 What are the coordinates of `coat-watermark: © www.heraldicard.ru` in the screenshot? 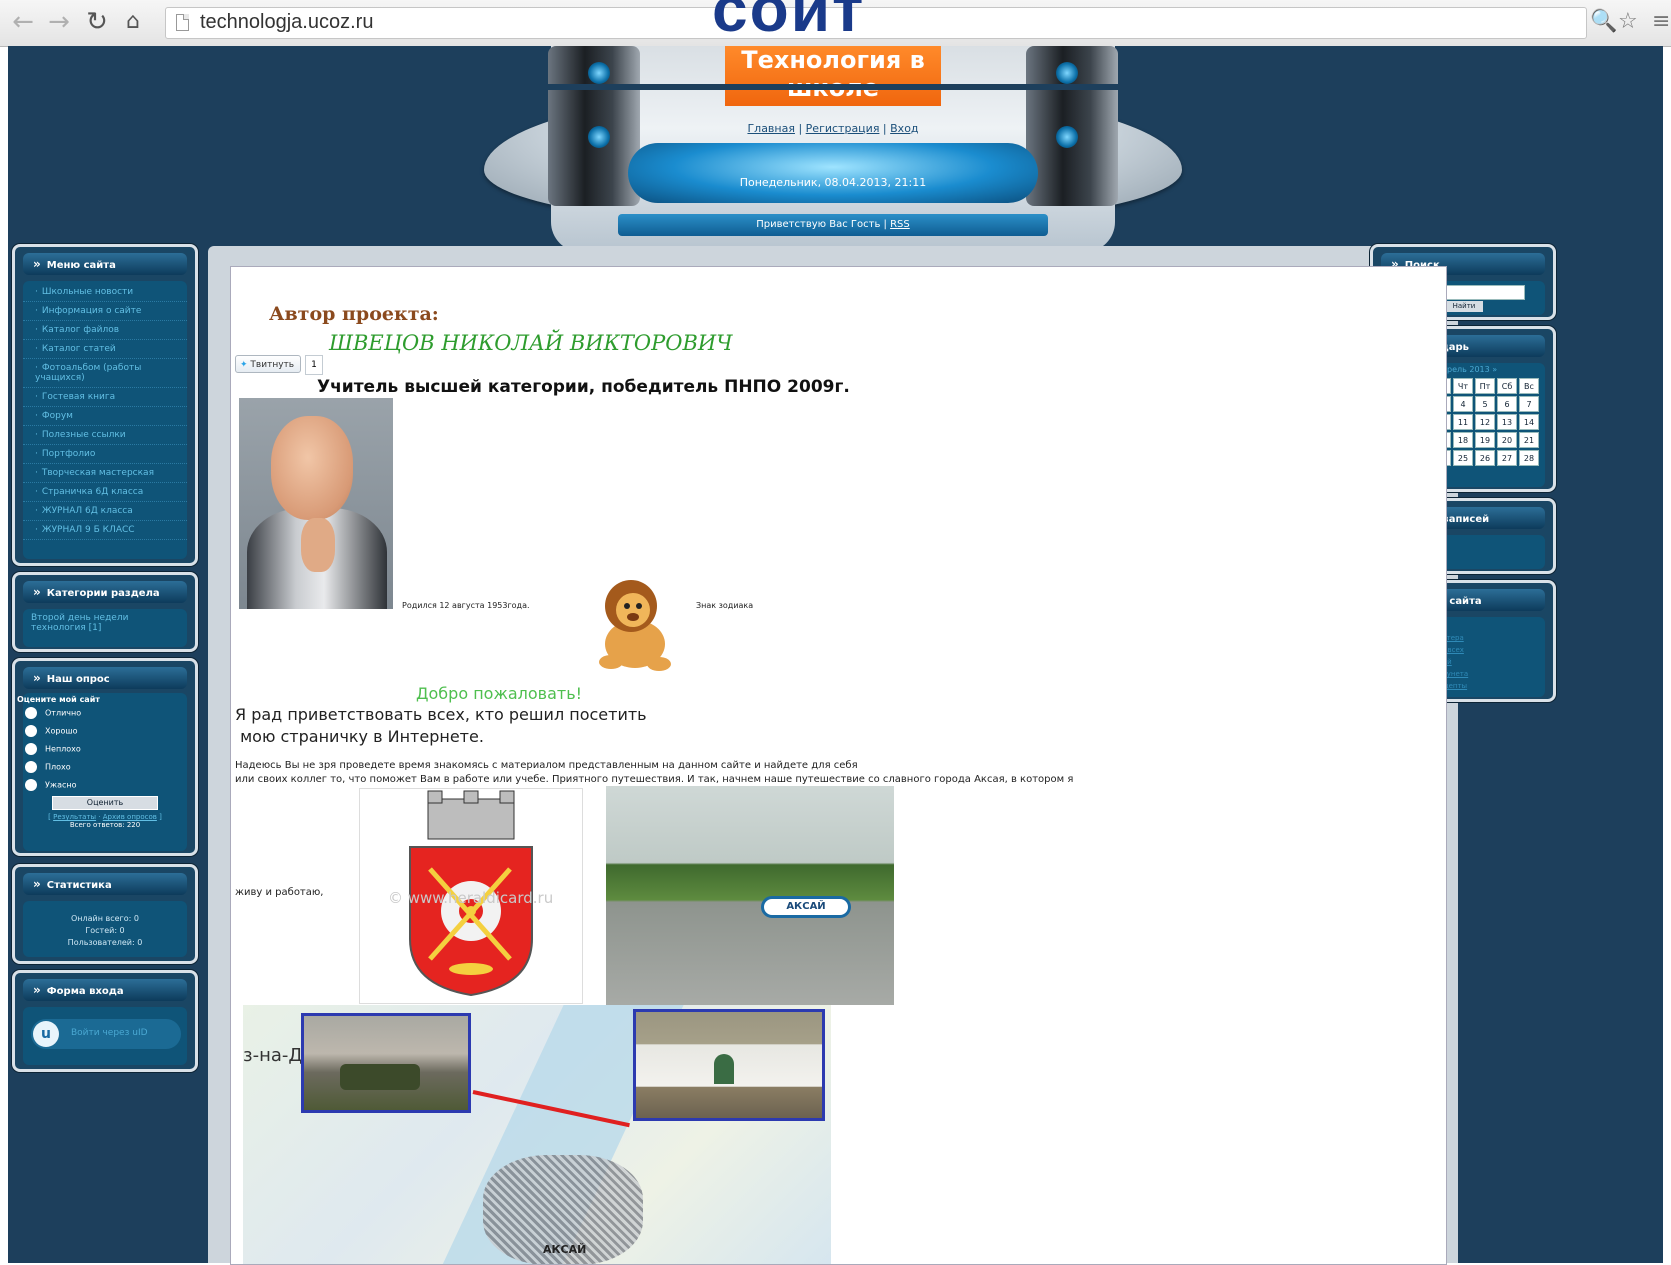 It's located at (471, 898).